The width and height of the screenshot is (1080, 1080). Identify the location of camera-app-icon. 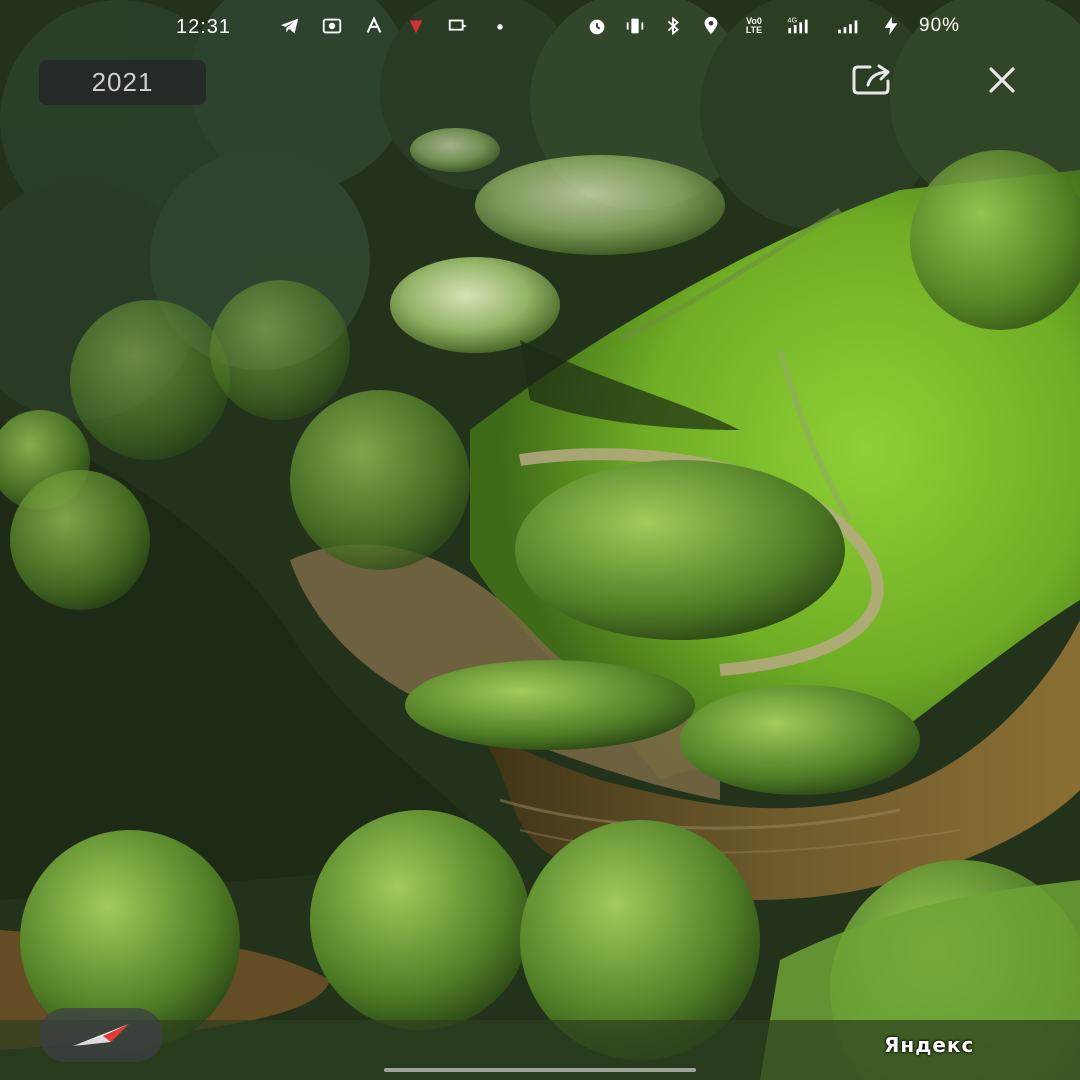
(332, 26).